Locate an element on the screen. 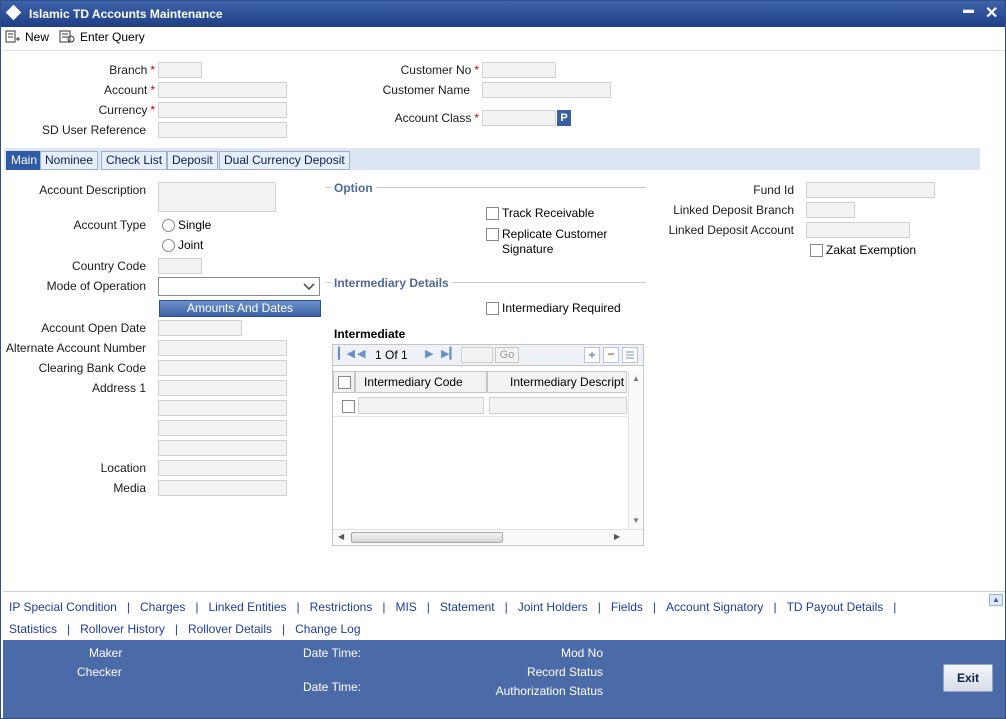 The width and height of the screenshot is (1006, 719). tab-nominee: Nominee is located at coordinates (69, 160).